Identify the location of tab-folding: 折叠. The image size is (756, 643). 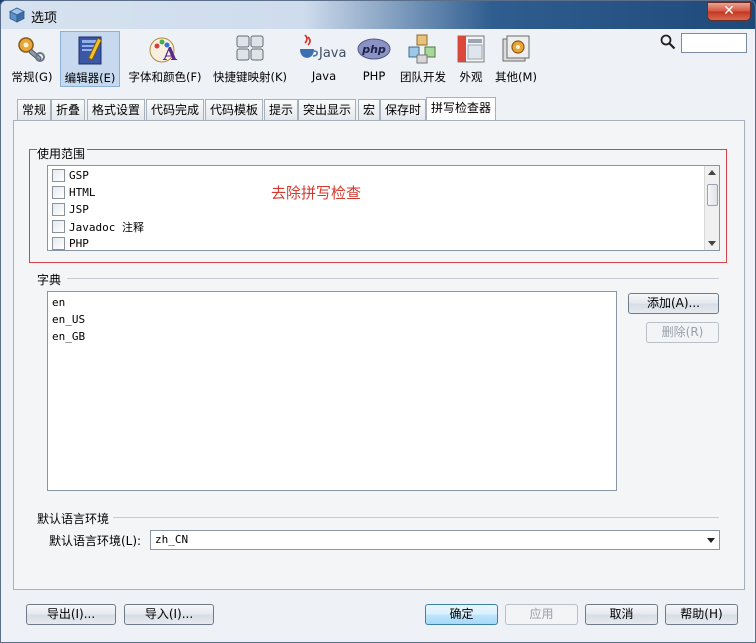
(68, 110).